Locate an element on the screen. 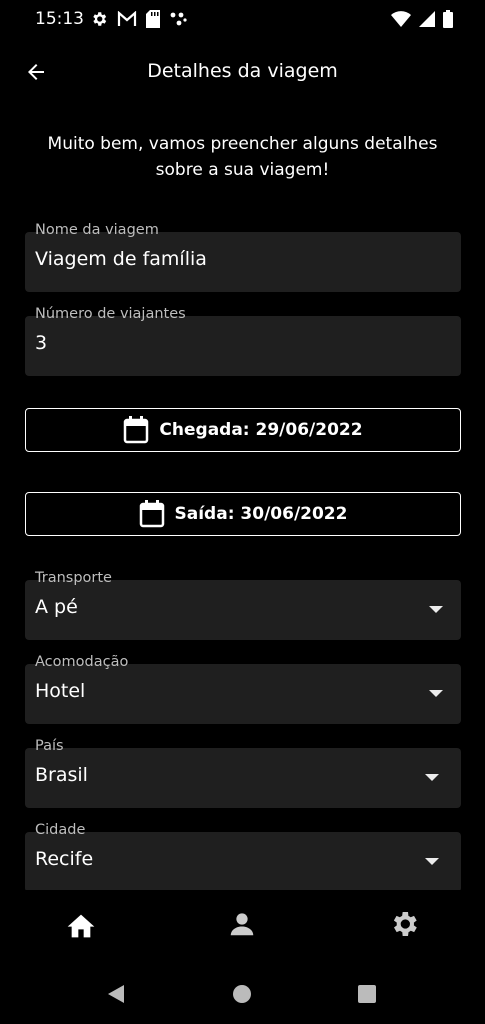 The width and height of the screenshot is (485, 1024). departure-date-label: Saída: 30/06/2022 is located at coordinates (261, 514).